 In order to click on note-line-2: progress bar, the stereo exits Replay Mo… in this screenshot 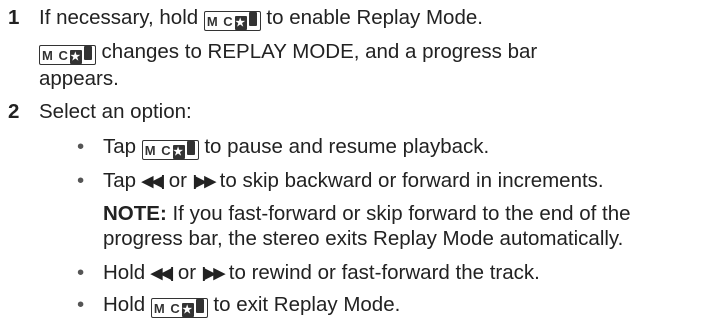, I will do `click(363, 238)`.